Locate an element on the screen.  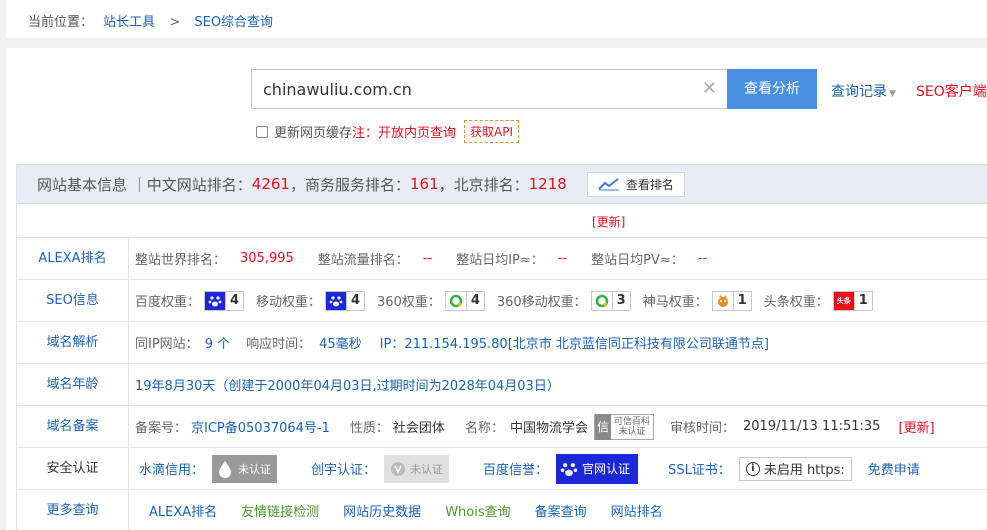
alexa-row-label: ALEXA排名 is located at coordinates (73, 258).